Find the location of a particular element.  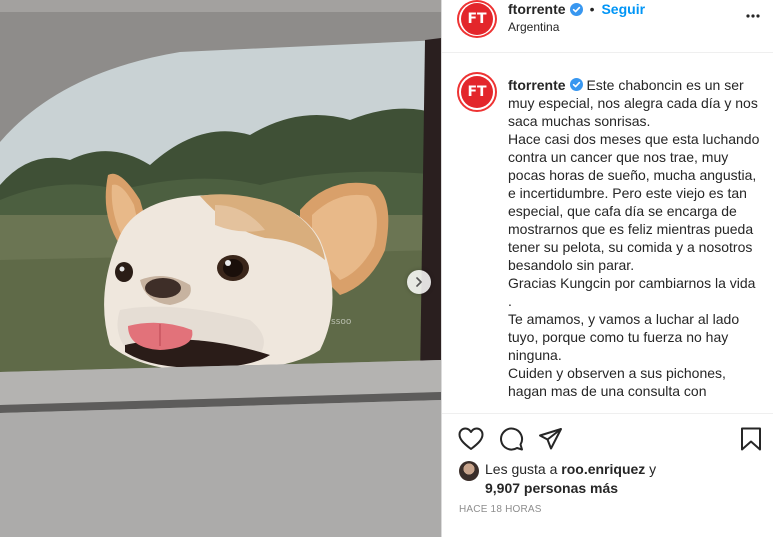

likes-count: 9,907 personas más is located at coordinates (551, 488).